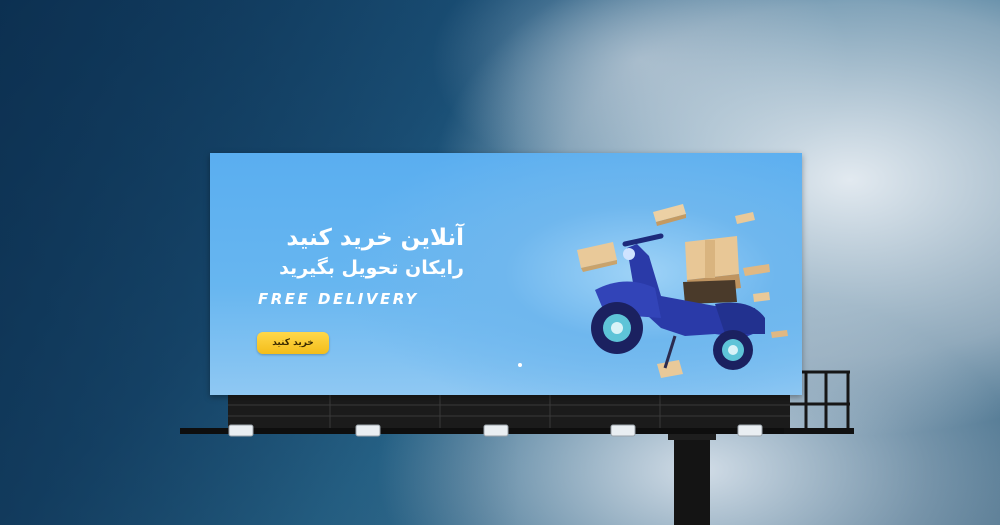 Image resolution: width=1000 pixels, height=525 pixels. I want to click on subline: رایکان تحویل بگیرید, so click(371, 268).